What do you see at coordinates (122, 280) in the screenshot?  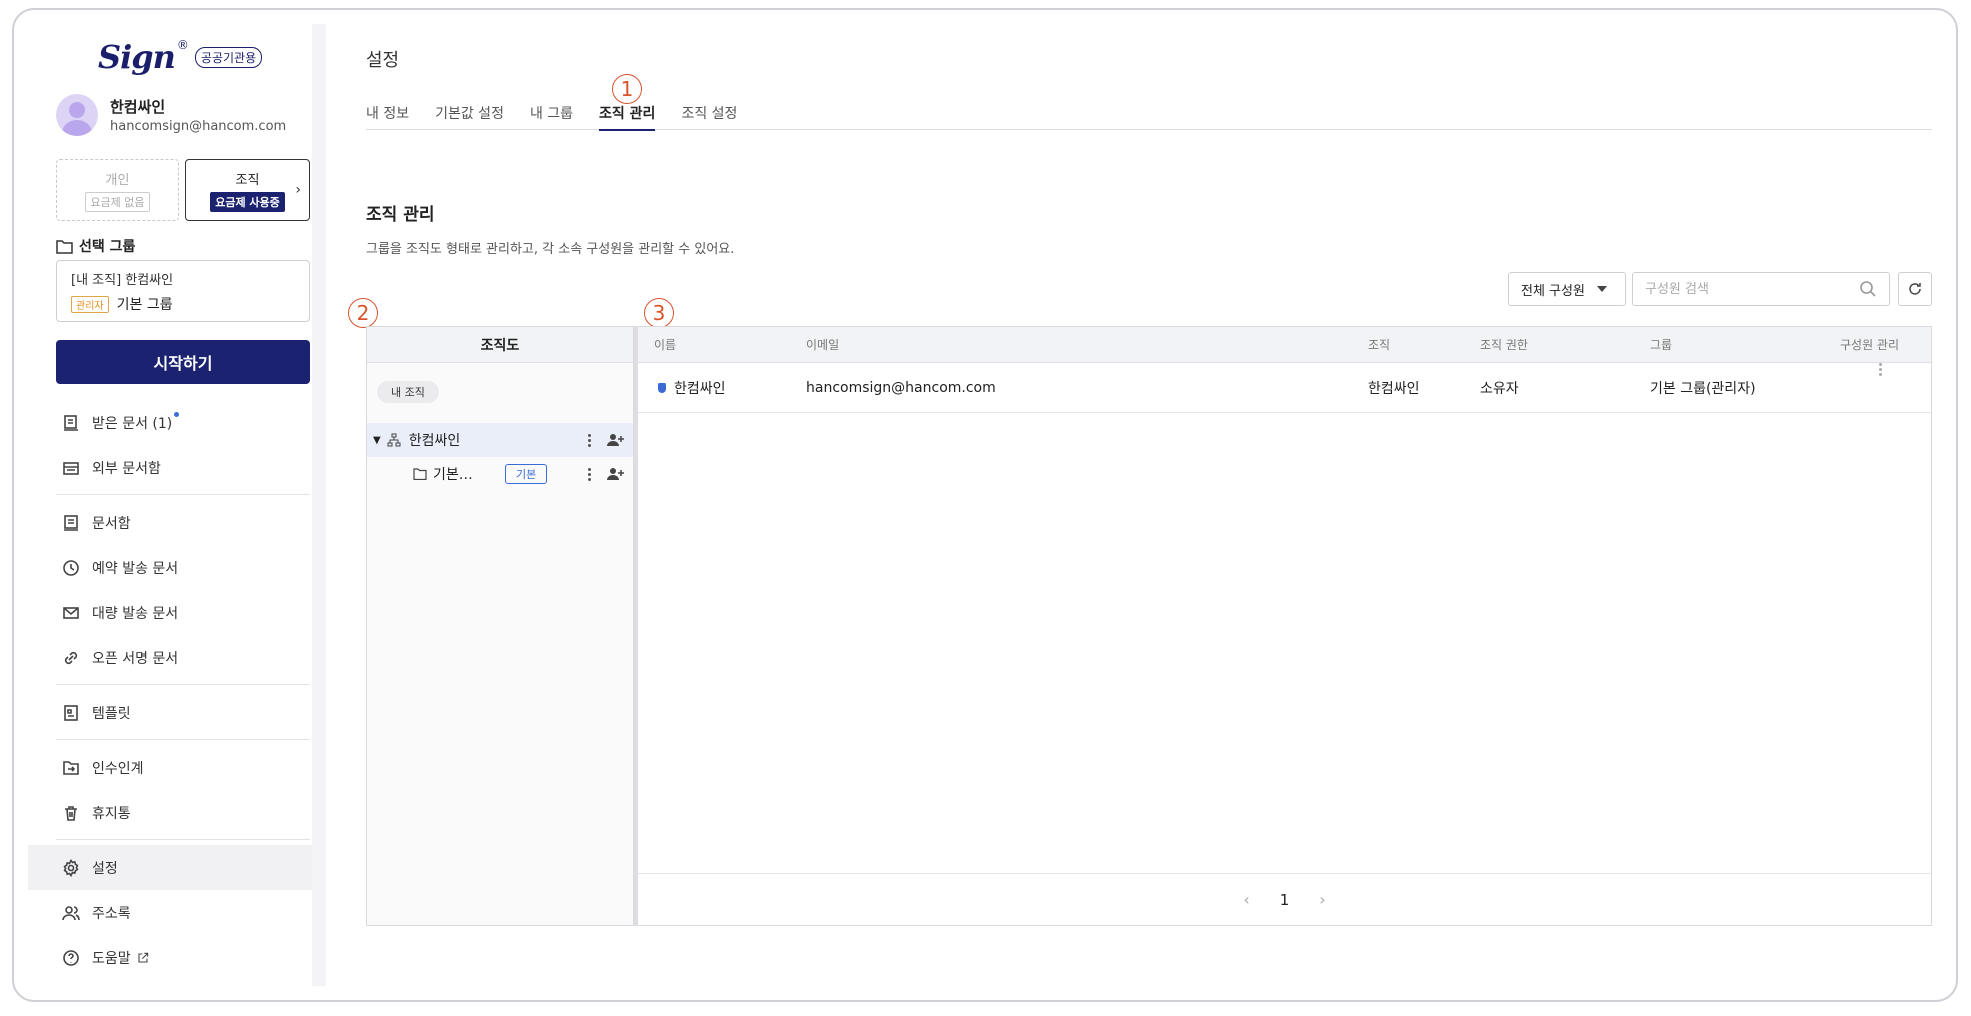 I see `group-org-line: [내 조직] 한컴싸인` at bounding box center [122, 280].